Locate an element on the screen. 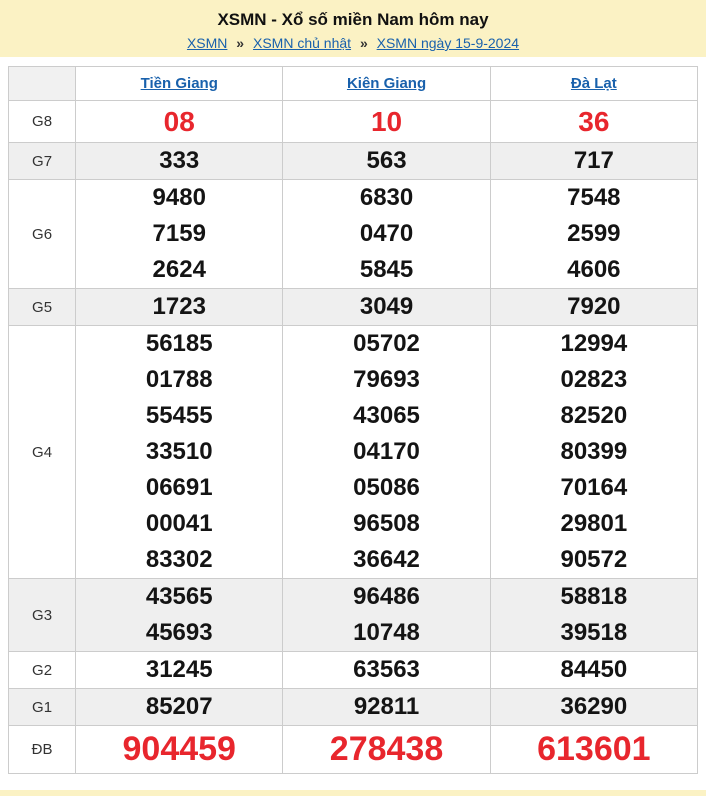 This screenshot has height=796, width=706. footer-band is located at coordinates (353, 793).